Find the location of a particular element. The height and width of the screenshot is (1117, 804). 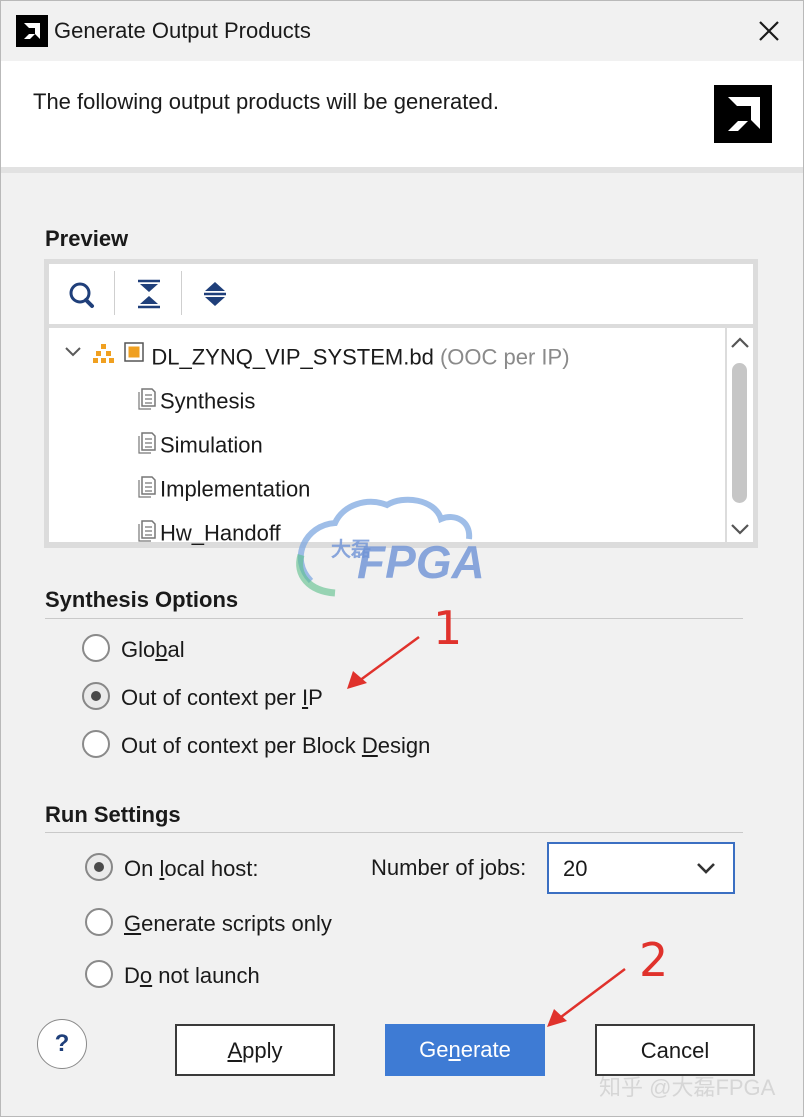

annotation-number-2: 2 is located at coordinates (654, 960).